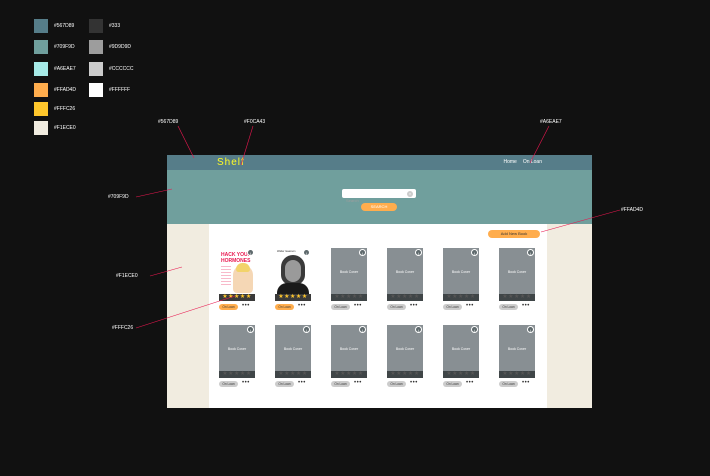 The height and width of the screenshot is (476, 710). What do you see at coordinates (237, 274) in the screenshot?
I see `book-cover: HACK YOUR HORMONES i ★★★★★` at bounding box center [237, 274].